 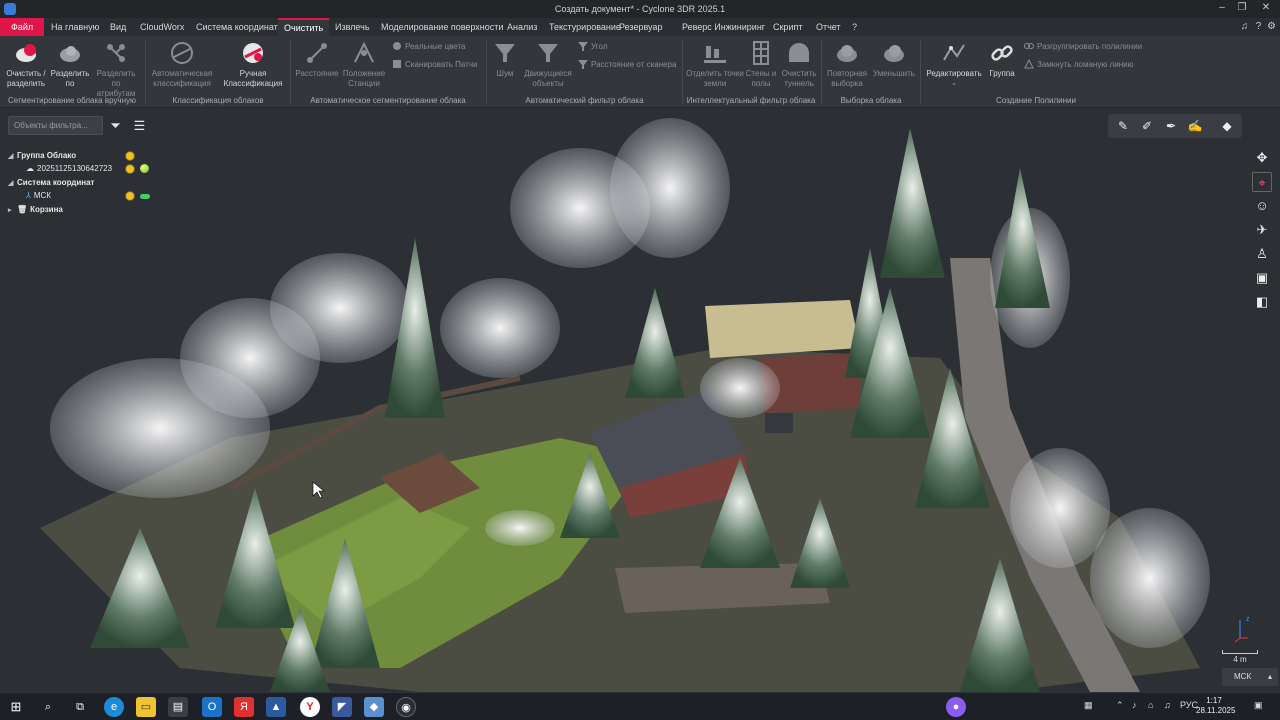 I want to click on fly-icon: ✈, so click(x=1262, y=230).